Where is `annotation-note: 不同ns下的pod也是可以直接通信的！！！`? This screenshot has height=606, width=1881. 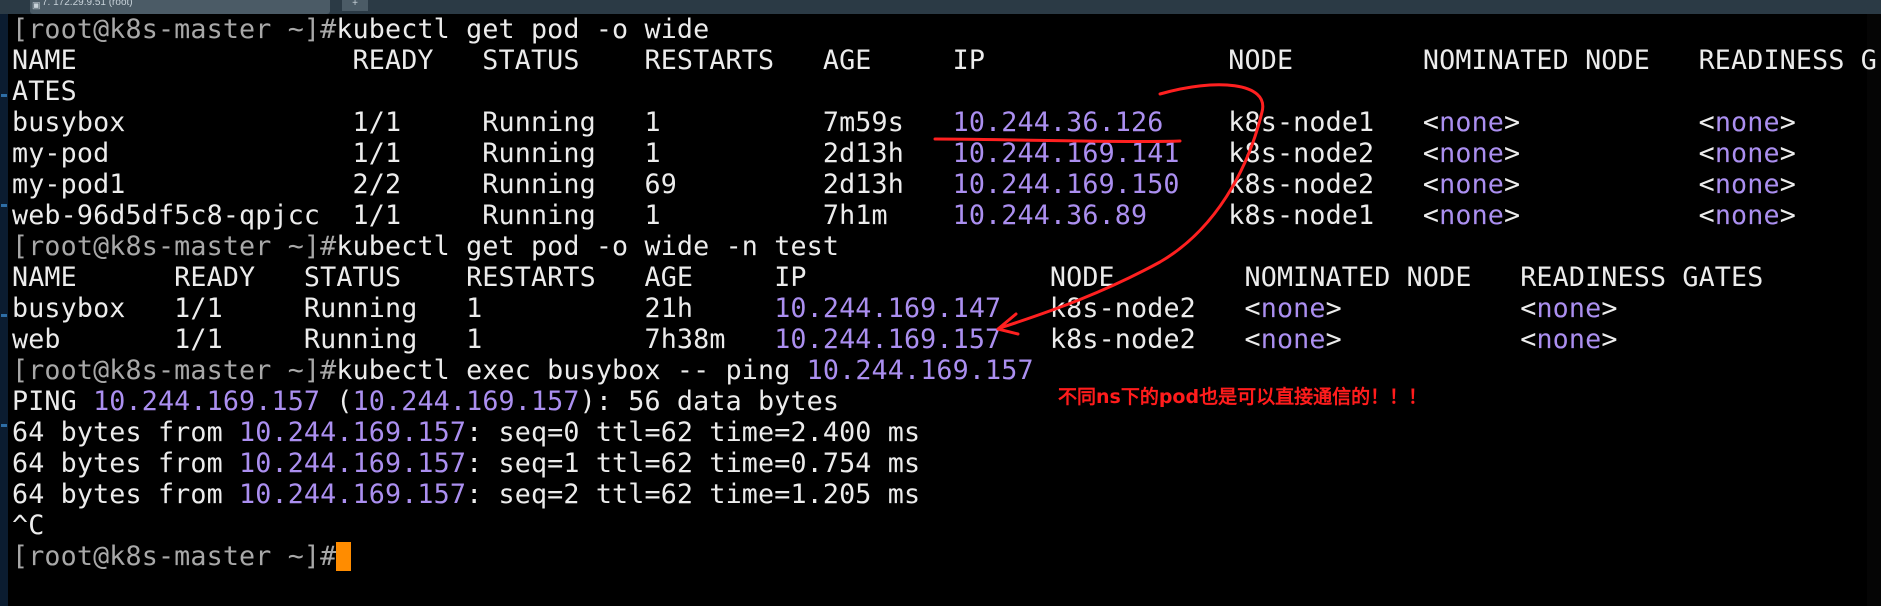
annotation-note: 不同ns下的pod也是可以直接通信的！！！ is located at coordinates (1243, 397).